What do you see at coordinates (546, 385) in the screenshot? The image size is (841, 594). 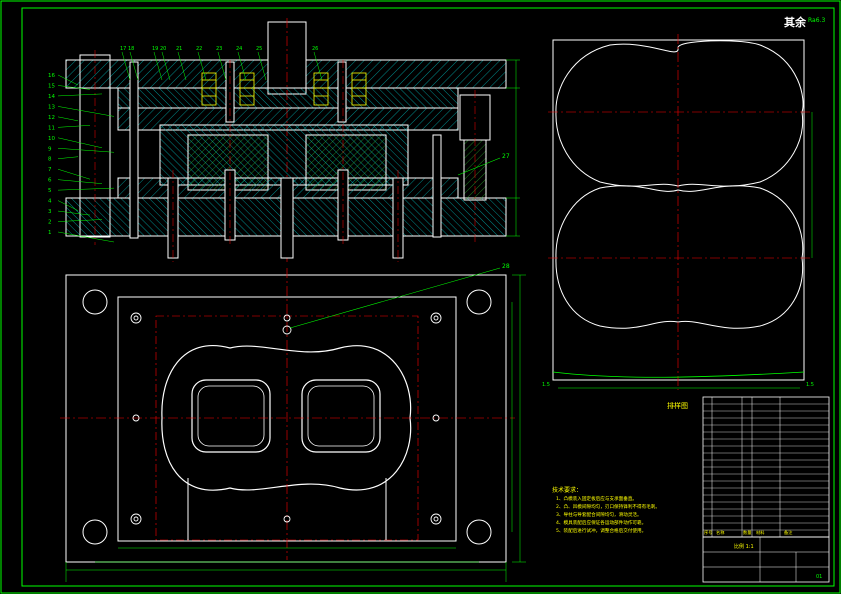 I see `left-edge-mark: 1.5` at bounding box center [546, 385].